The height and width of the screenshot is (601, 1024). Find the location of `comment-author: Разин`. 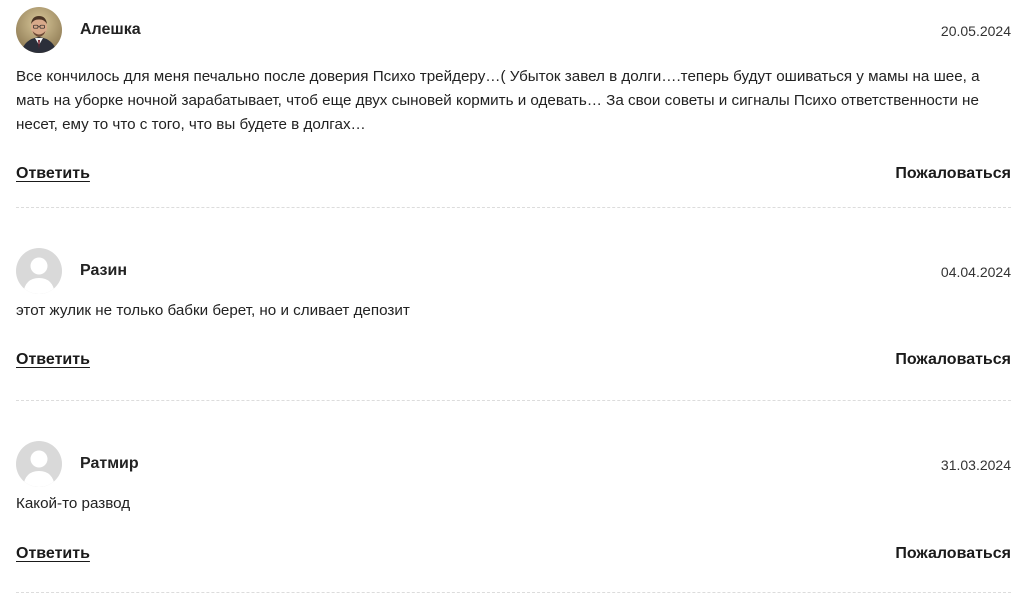

comment-author: Разин is located at coordinates (104, 270).